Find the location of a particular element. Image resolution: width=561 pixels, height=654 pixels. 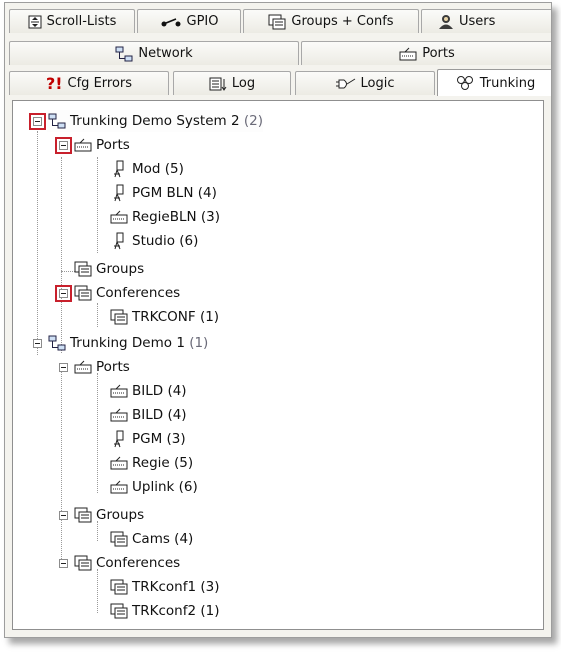

tab-row-1: Scroll-Lists GPIO Groups + Confs Users is located at coordinates (278, 21).